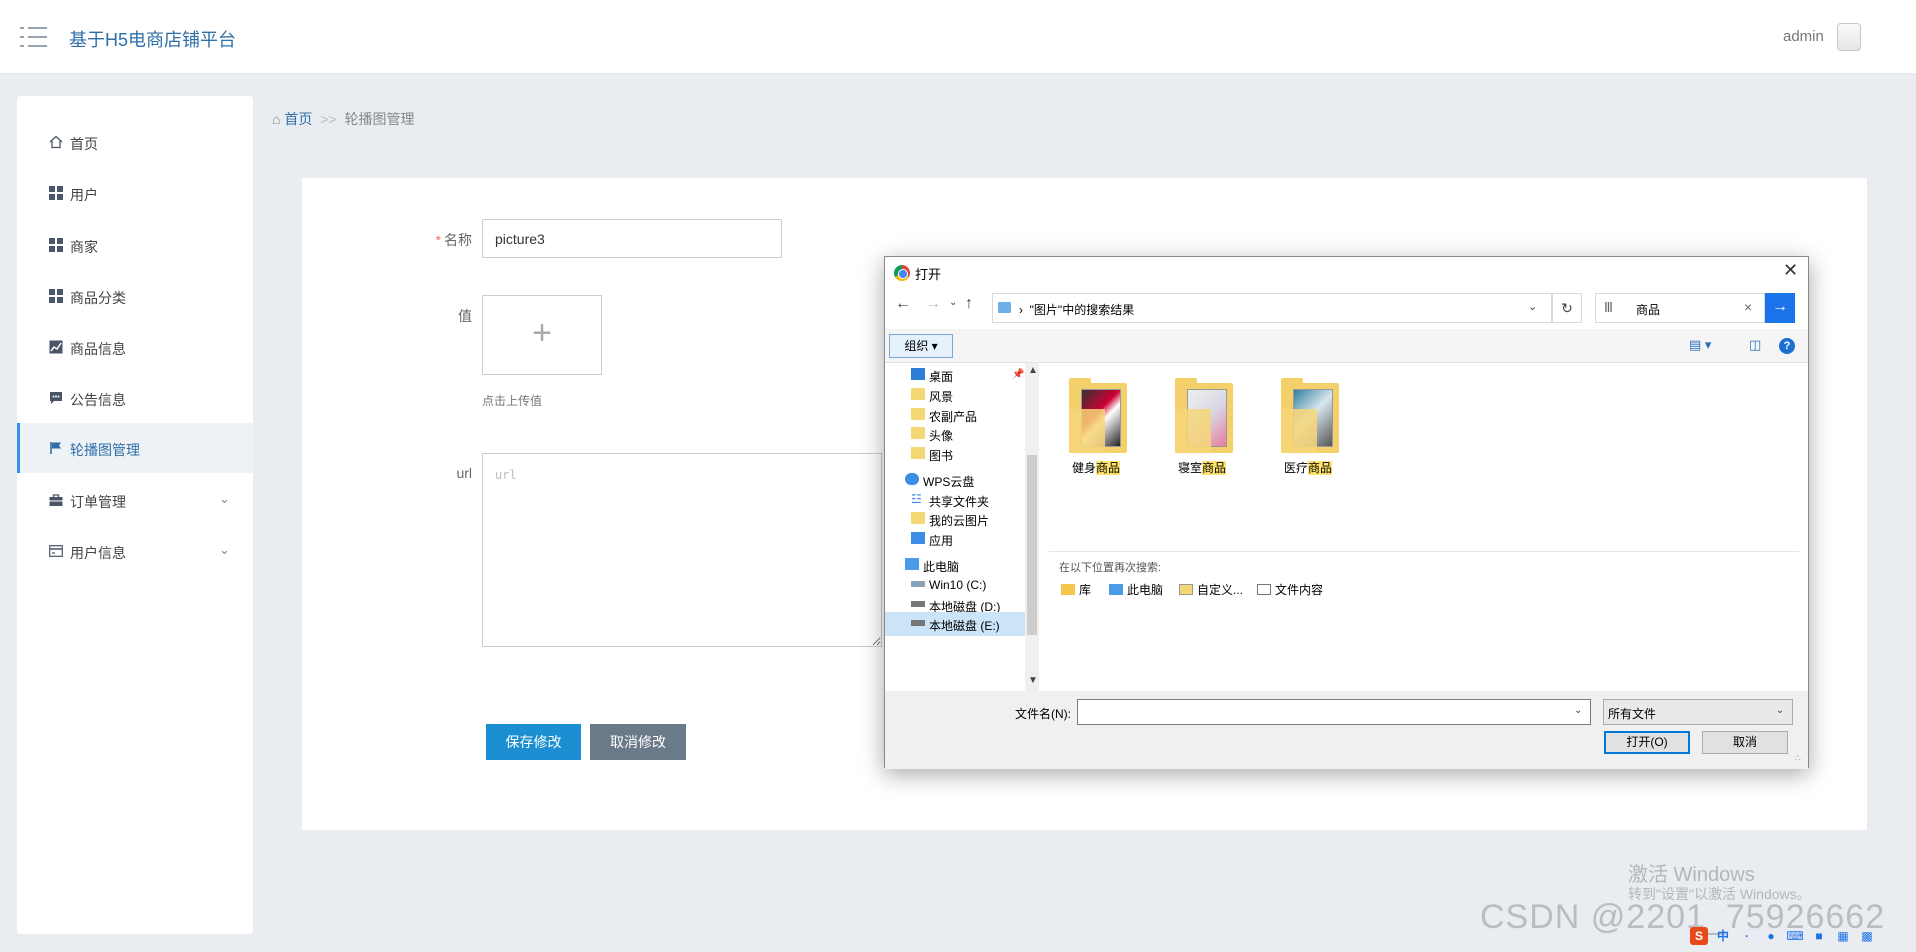  What do you see at coordinates (682, 550) in the screenshot?
I see `url-textarea` at bounding box center [682, 550].